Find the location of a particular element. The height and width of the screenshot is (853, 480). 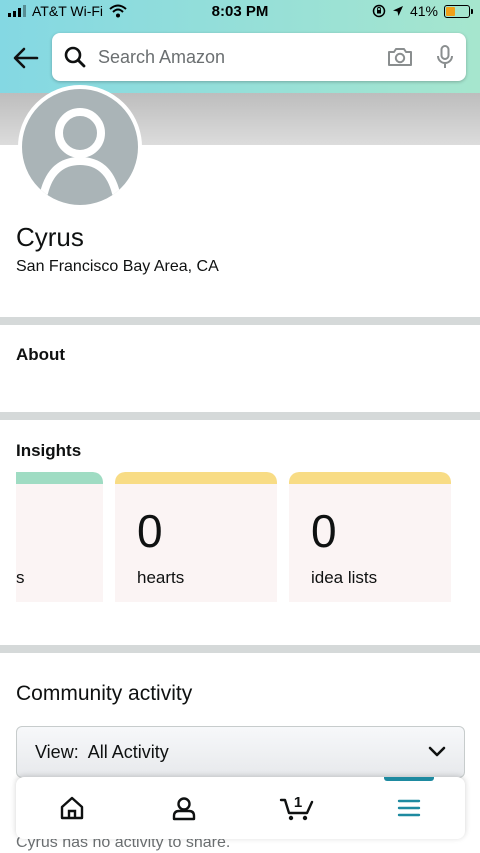

nav-cart: 1 is located at coordinates (297, 808).